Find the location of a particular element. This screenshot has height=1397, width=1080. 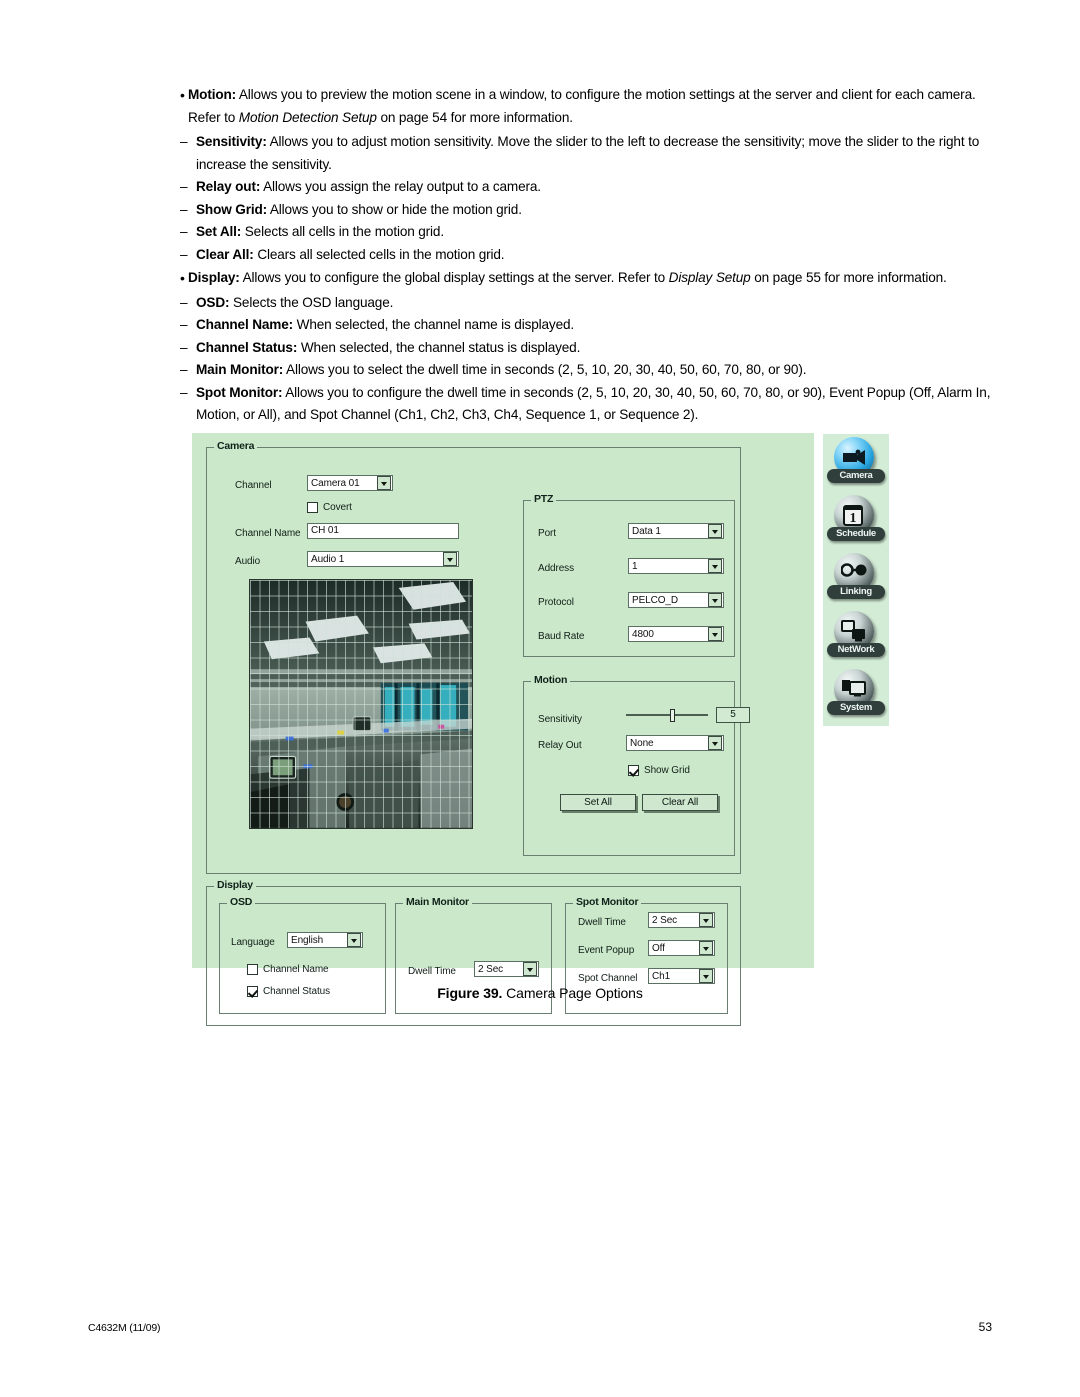

ptz-address-value: 1 is located at coordinates (635, 566).